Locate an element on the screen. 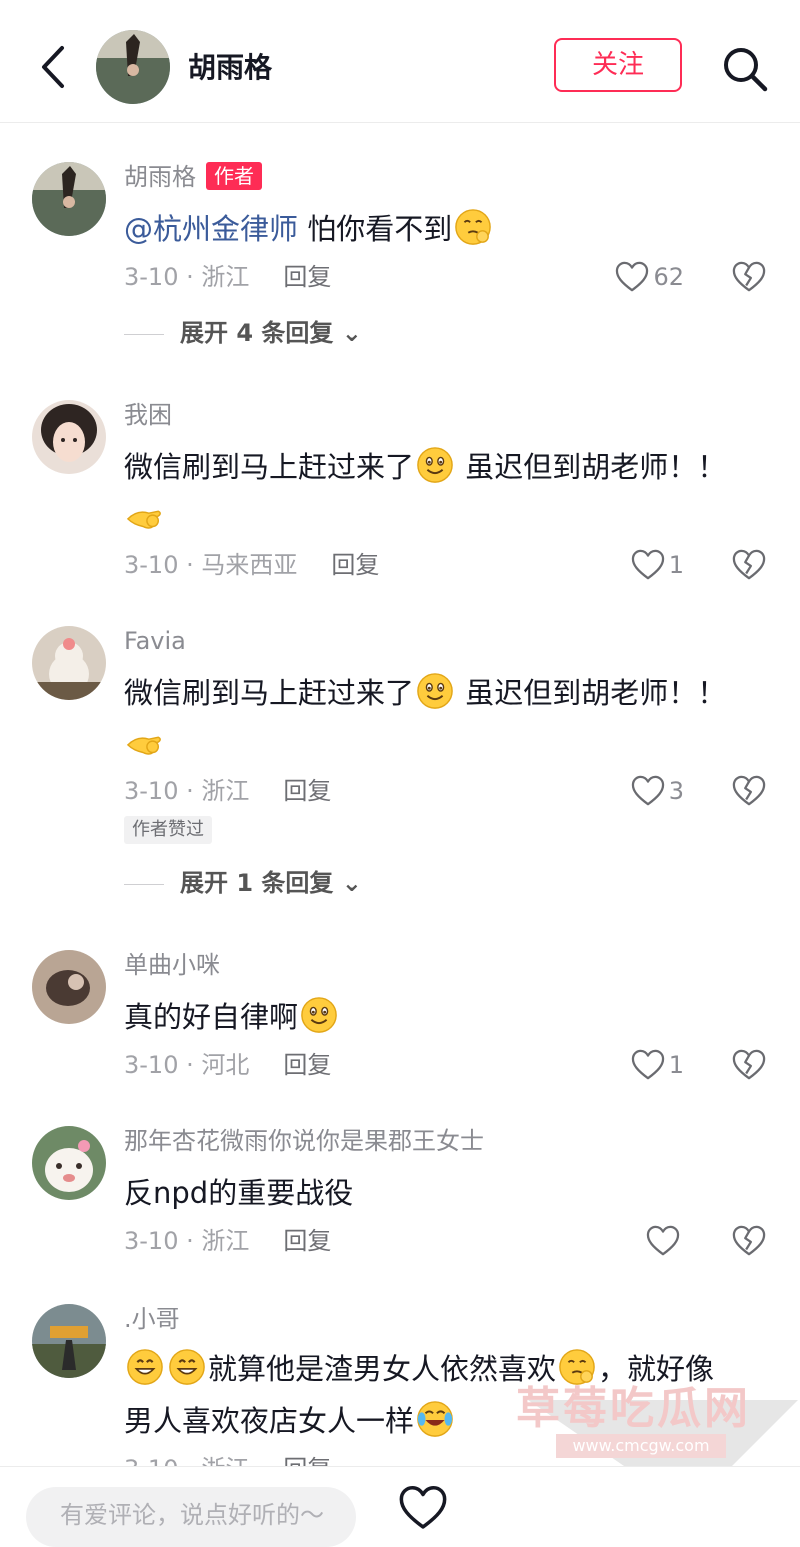 This screenshot has width=800, height=1547. comment-meta: 3-10 · 马来西亚 回复 is located at coordinates (251, 565).